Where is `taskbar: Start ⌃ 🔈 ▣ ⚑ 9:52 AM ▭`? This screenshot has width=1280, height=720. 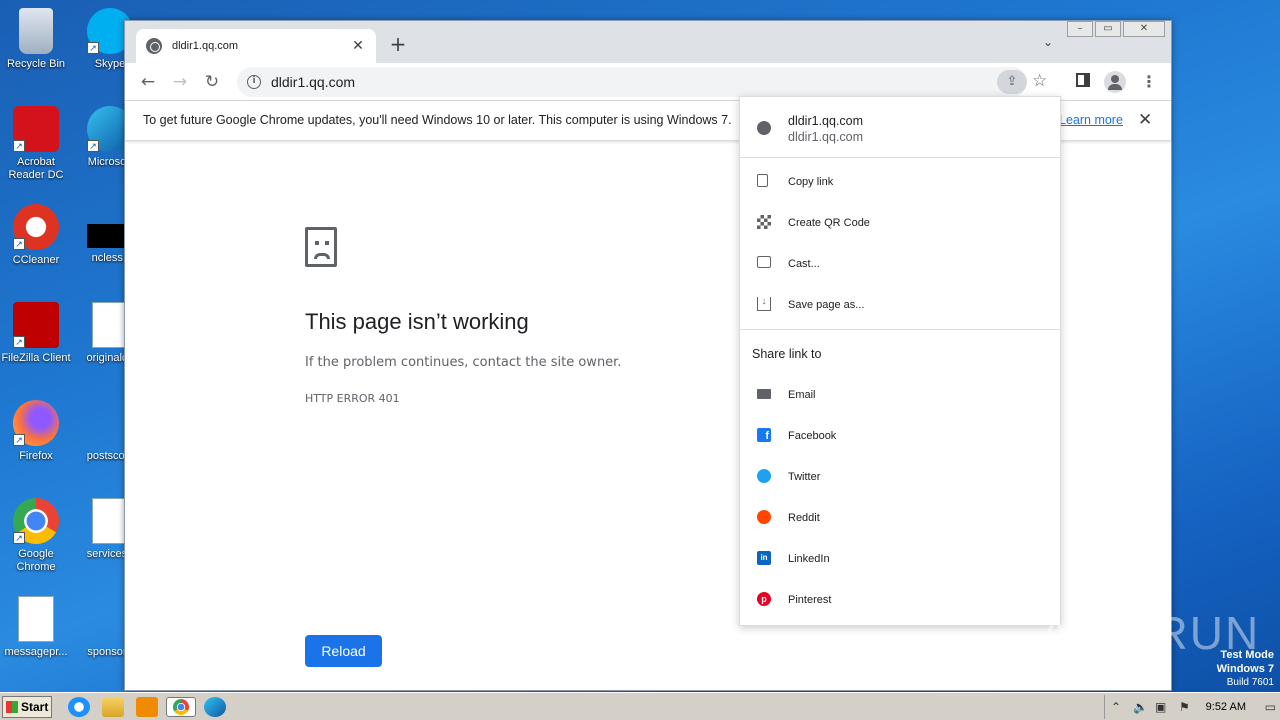 taskbar: Start ⌃ 🔈 ▣ ⚑ 9:52 AM ▭ is located at coordinates (640, 706).